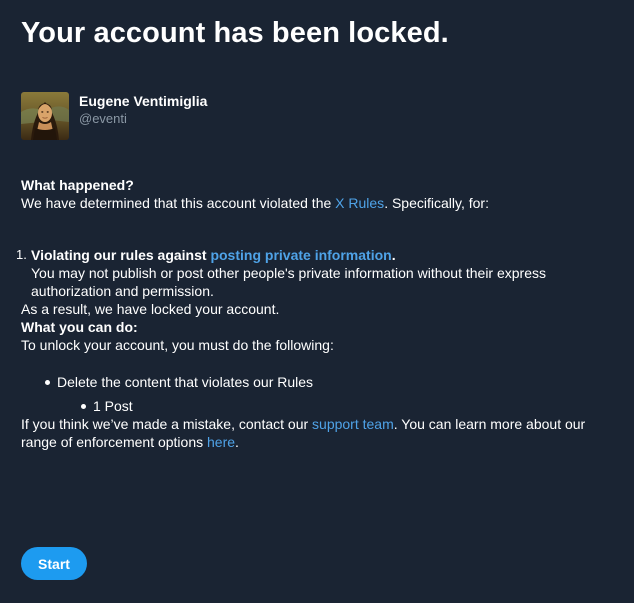 This screenshot has height=603, width=634. I want to click on start-button: Start, so click(54, 563).